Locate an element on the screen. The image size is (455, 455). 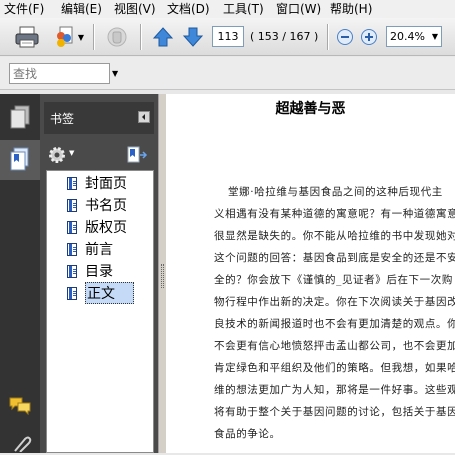
text-line: 食品的争论。 is located at coordinates (247, 434).